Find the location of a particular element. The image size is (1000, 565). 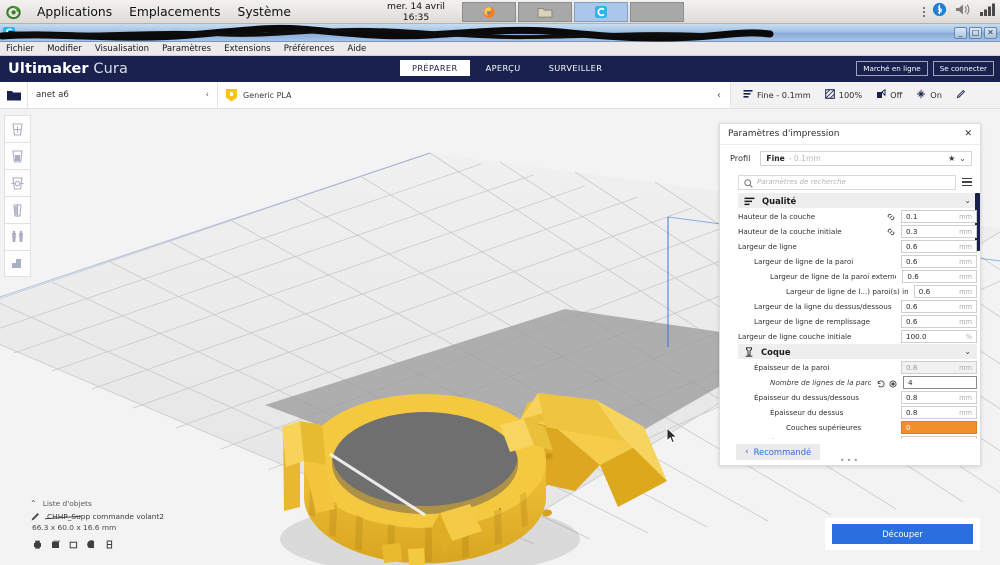

recommended-button: ‹ Recommandé is located at coordinates (778, 452).